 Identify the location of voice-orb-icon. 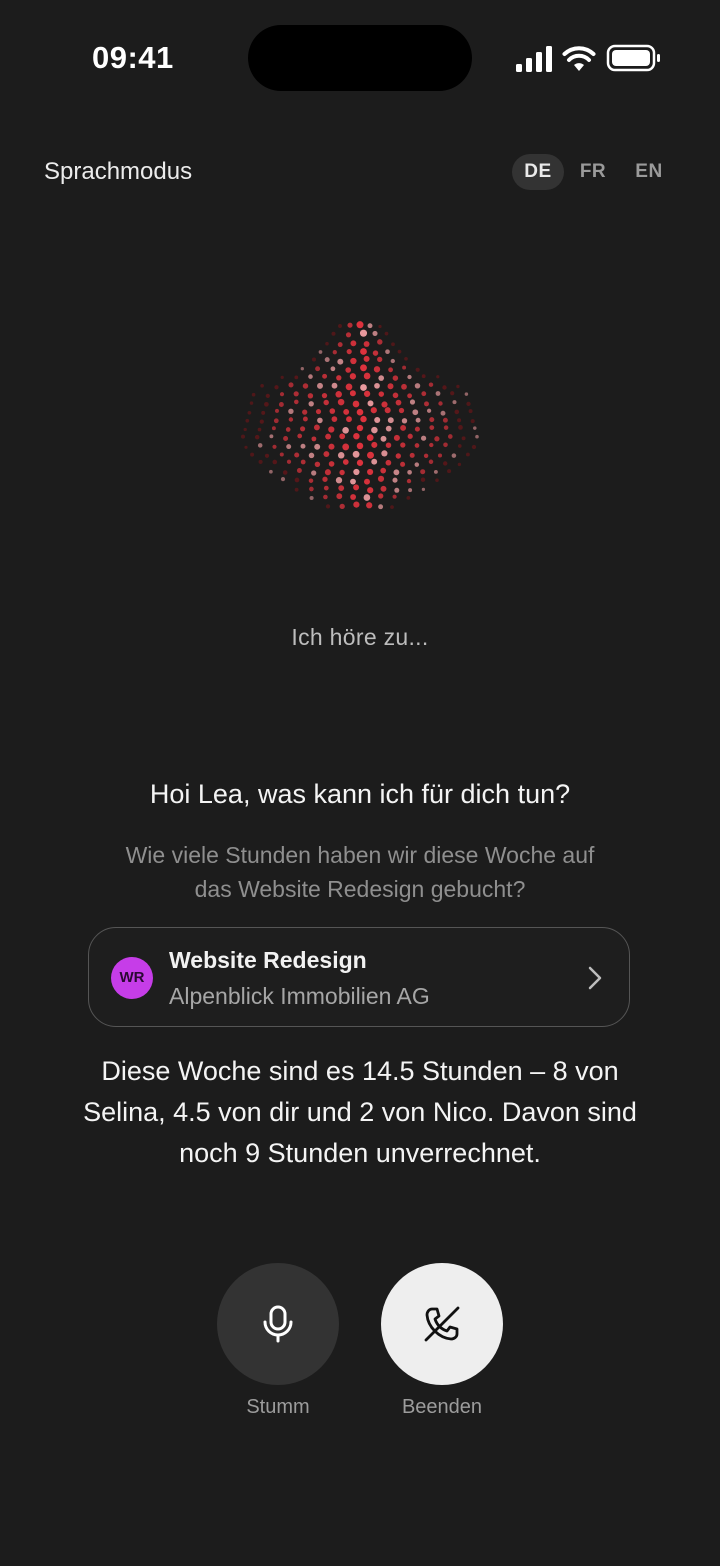
(359, 415).